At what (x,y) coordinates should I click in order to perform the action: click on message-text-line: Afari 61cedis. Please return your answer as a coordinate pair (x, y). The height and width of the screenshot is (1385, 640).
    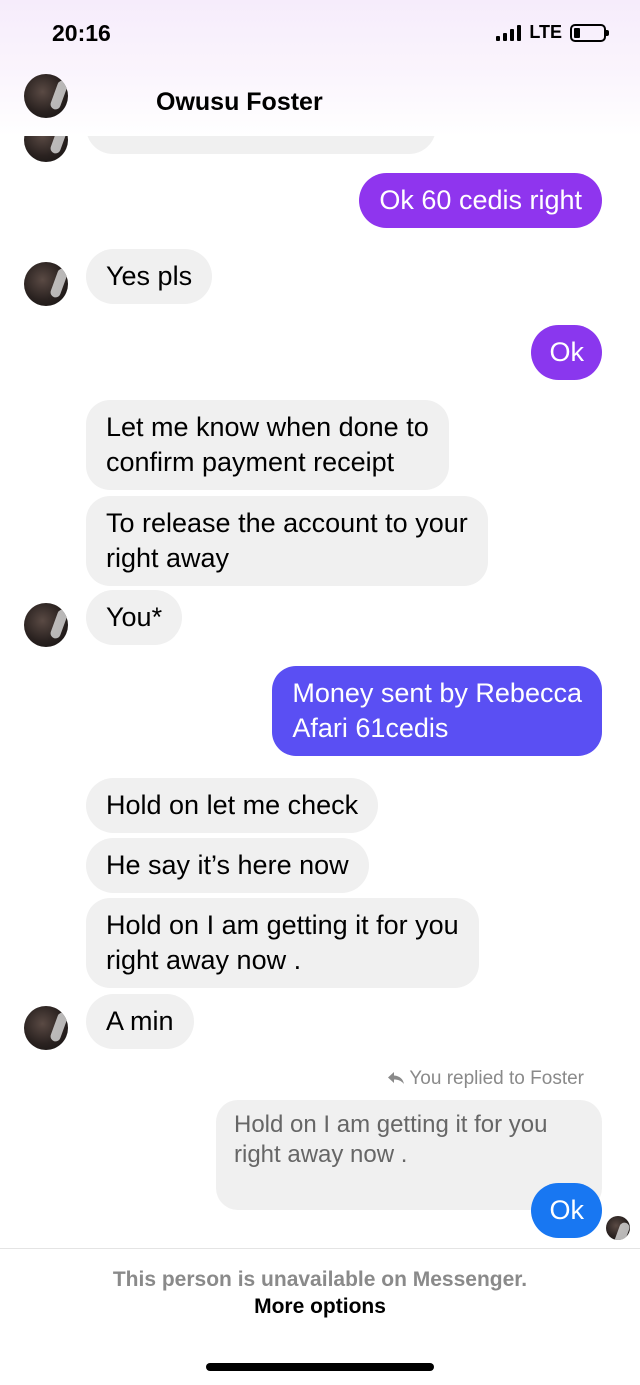
    Looking at the image, I should click on (370, 728).